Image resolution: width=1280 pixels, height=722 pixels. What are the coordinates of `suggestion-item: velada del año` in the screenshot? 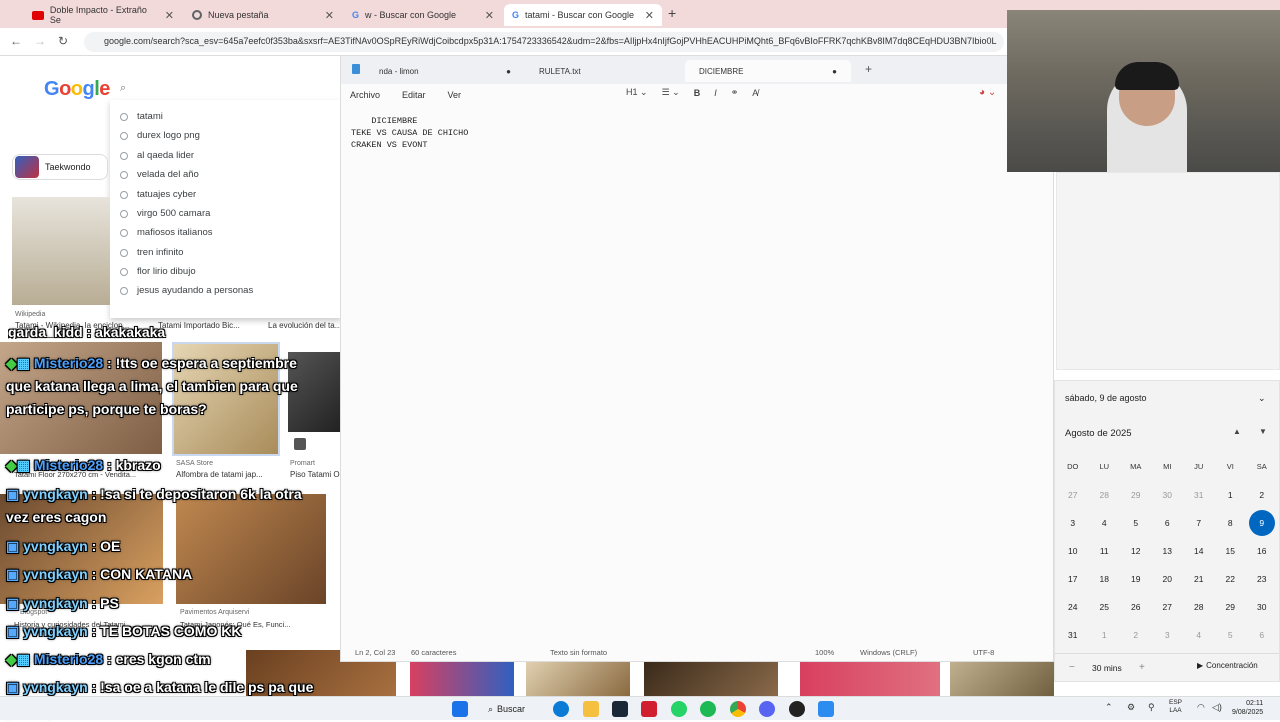 It's located at (159, 174).